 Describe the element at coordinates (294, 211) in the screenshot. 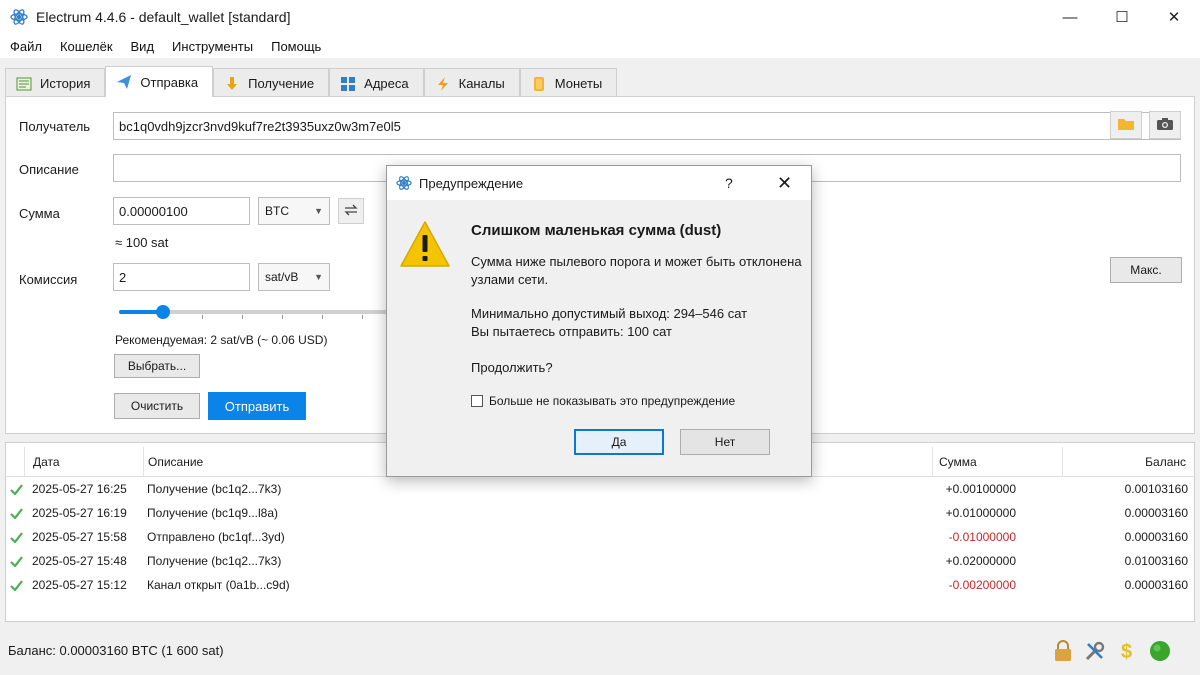

I see `amount-unit-select: BTC ▼` at that location.